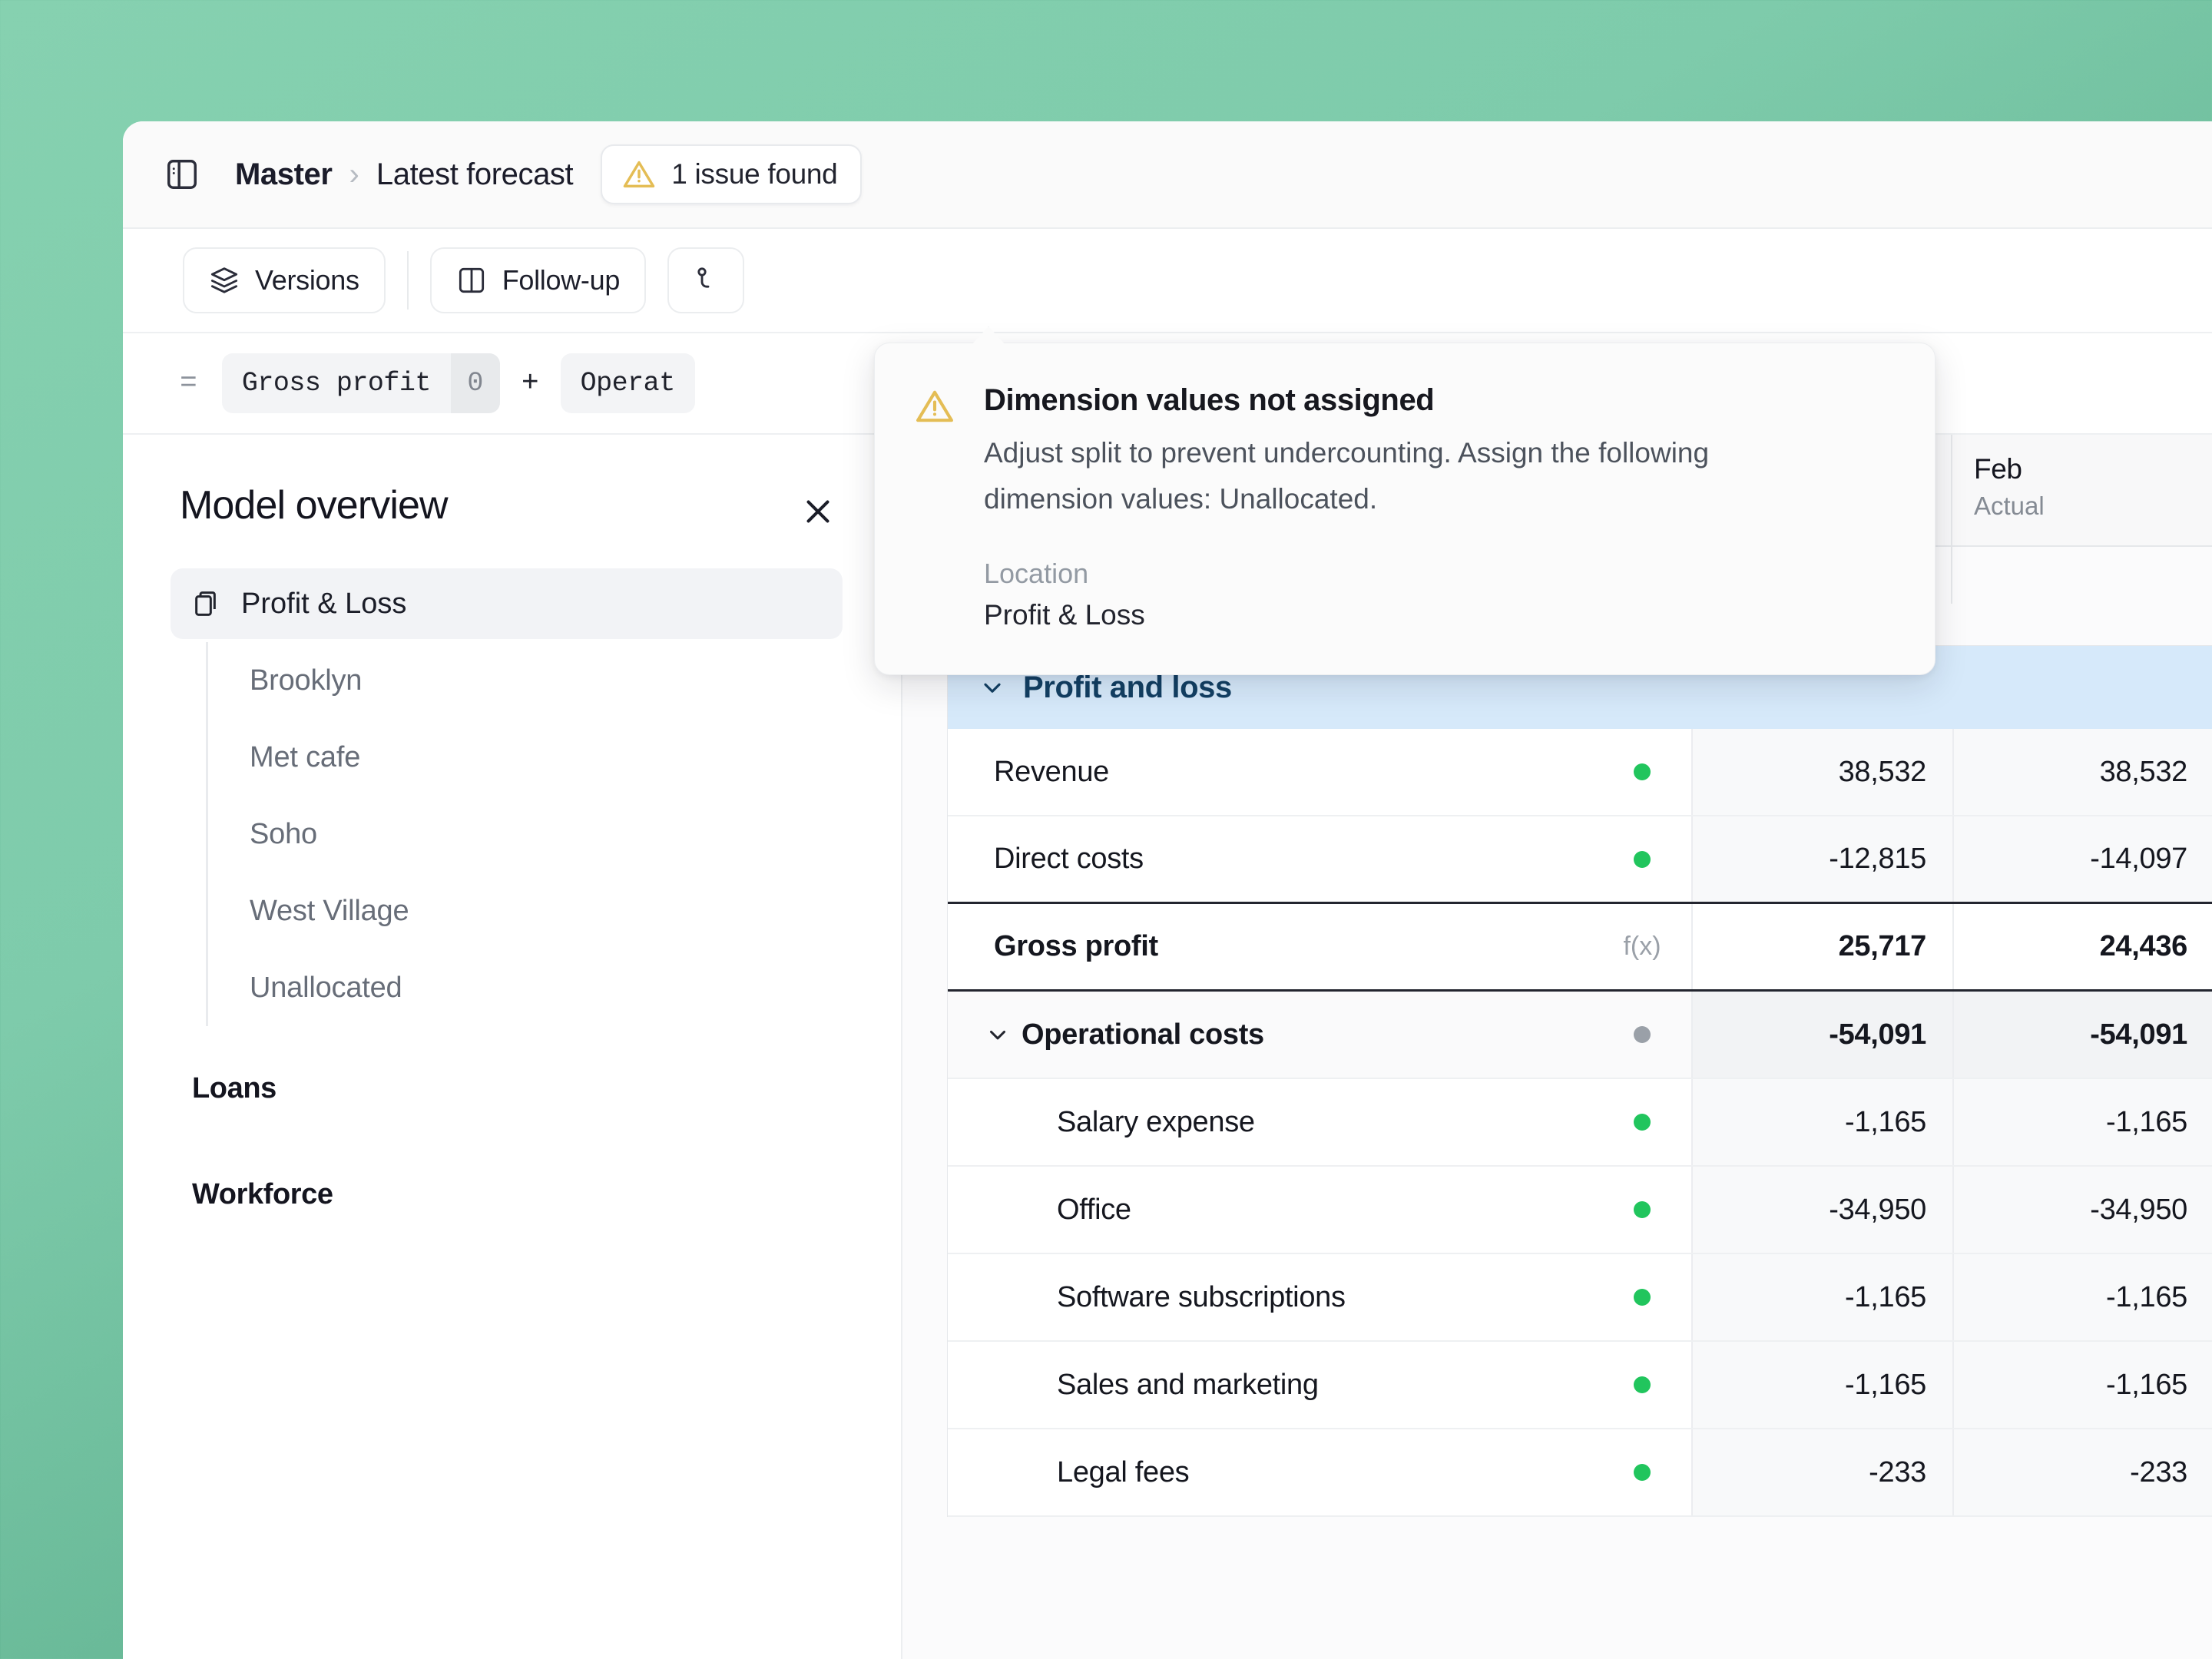 This screenshot has width=2212, height=1659. I want to click on formula-token-gross-profit: Gross profit 0, so click(361, 383).